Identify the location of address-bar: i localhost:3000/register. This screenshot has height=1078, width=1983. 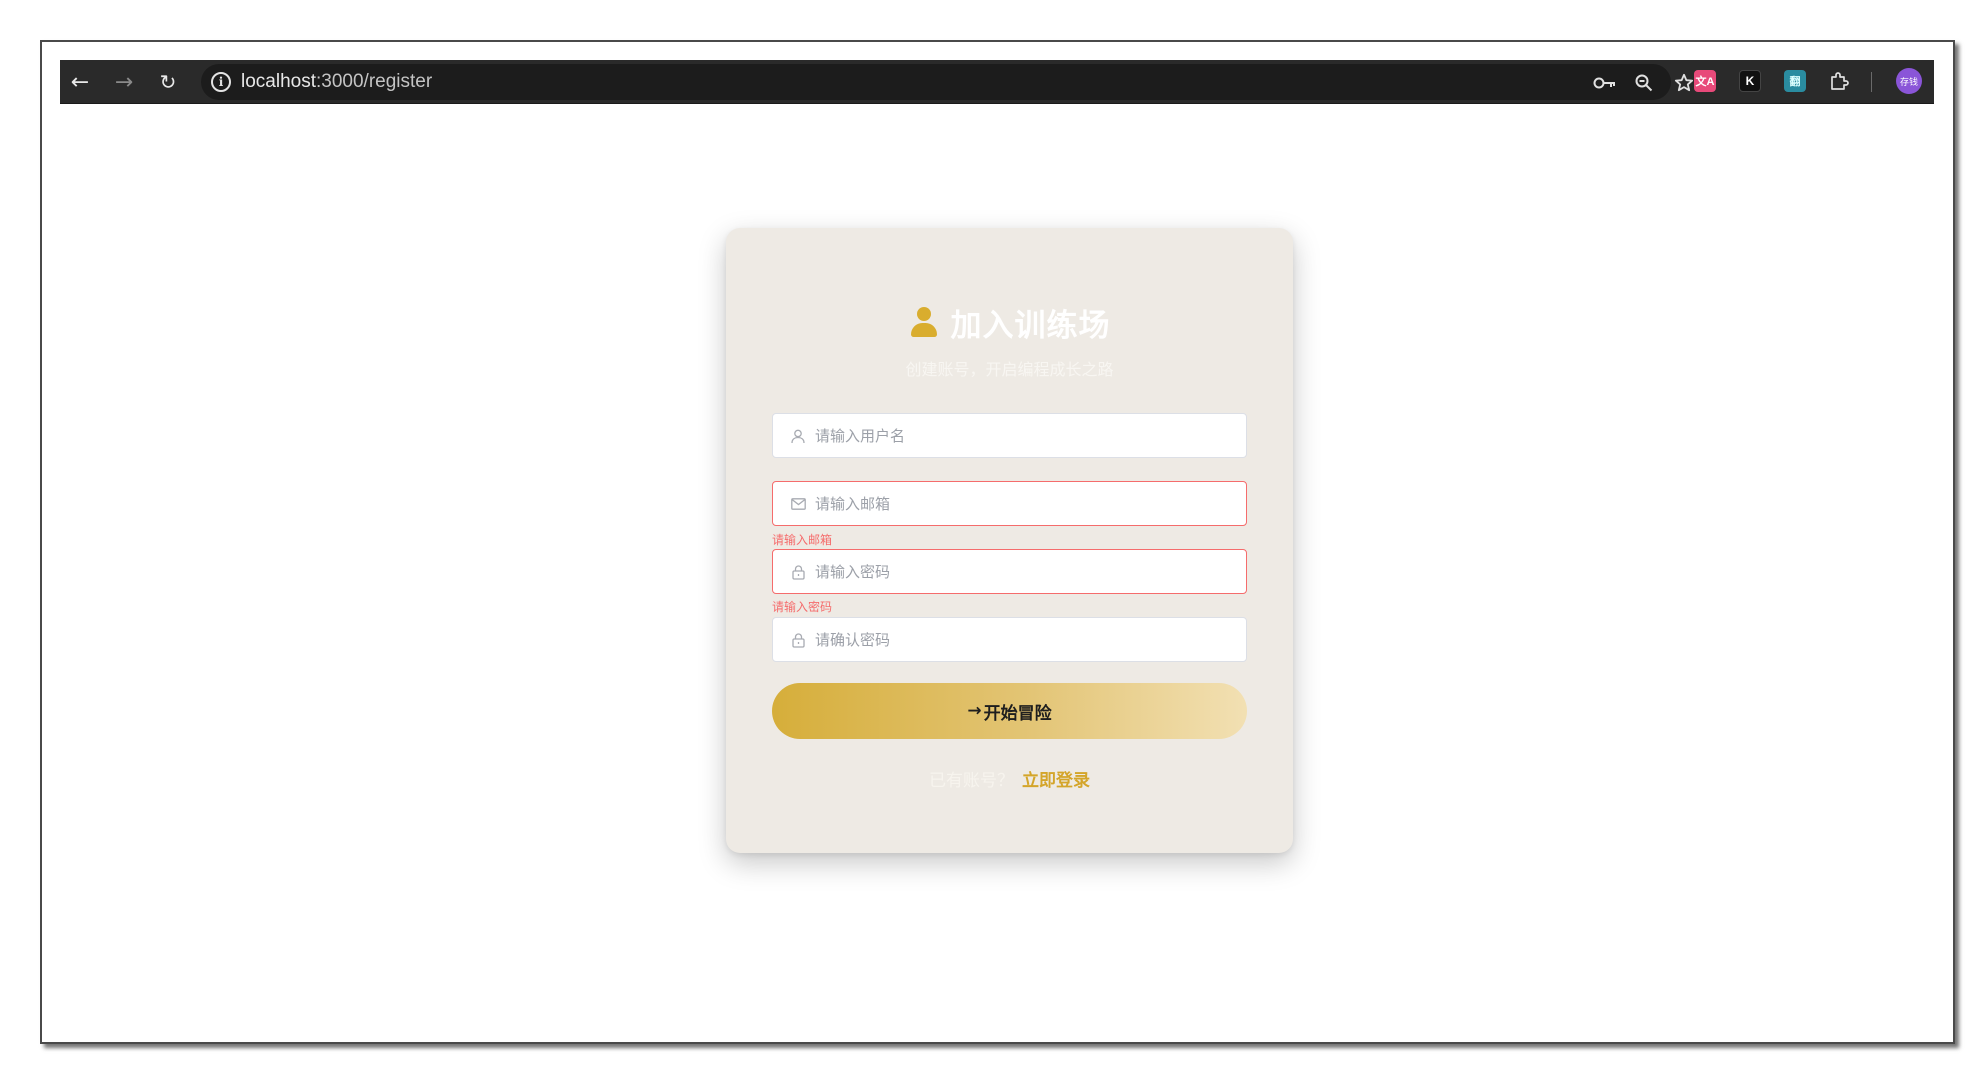
(947, 82).